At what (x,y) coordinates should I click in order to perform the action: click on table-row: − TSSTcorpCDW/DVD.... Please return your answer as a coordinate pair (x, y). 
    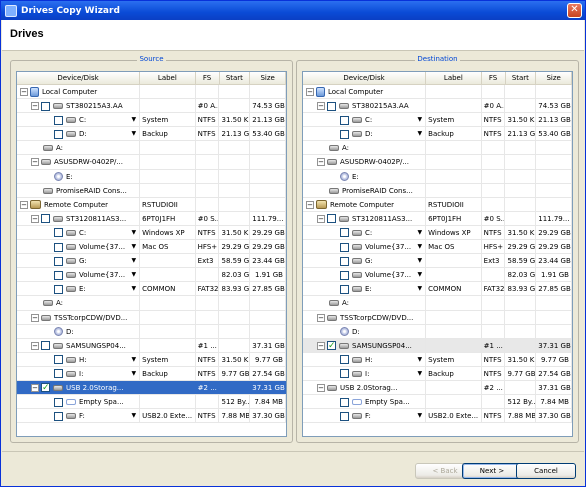
    Looking at the image, I should click on (437, 317).